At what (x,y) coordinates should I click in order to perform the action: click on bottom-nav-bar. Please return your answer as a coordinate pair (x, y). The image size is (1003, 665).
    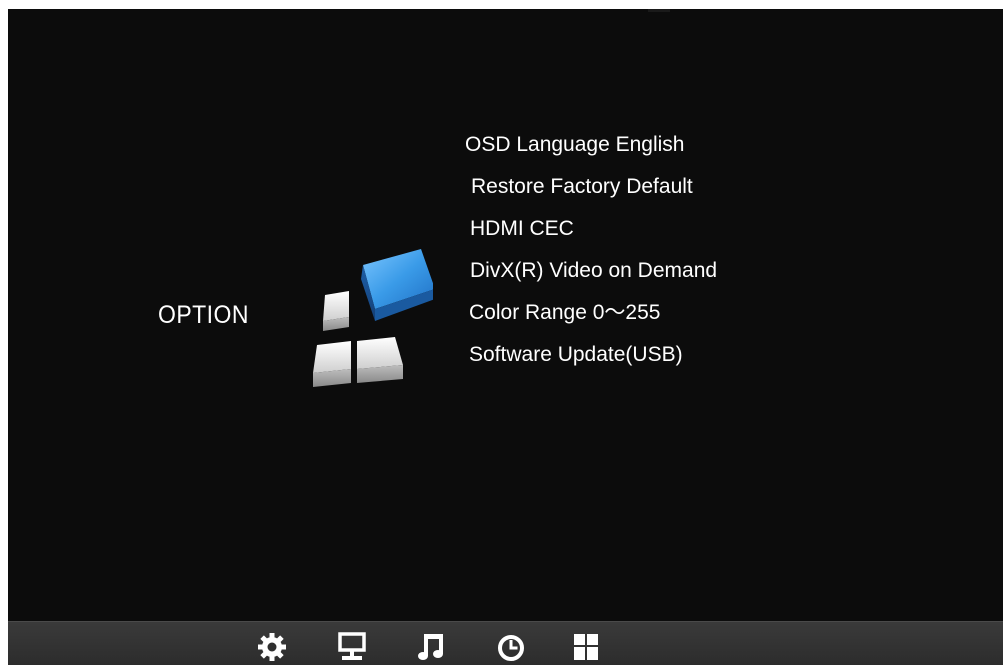
    Looking at the image, I should click on (505, 643).